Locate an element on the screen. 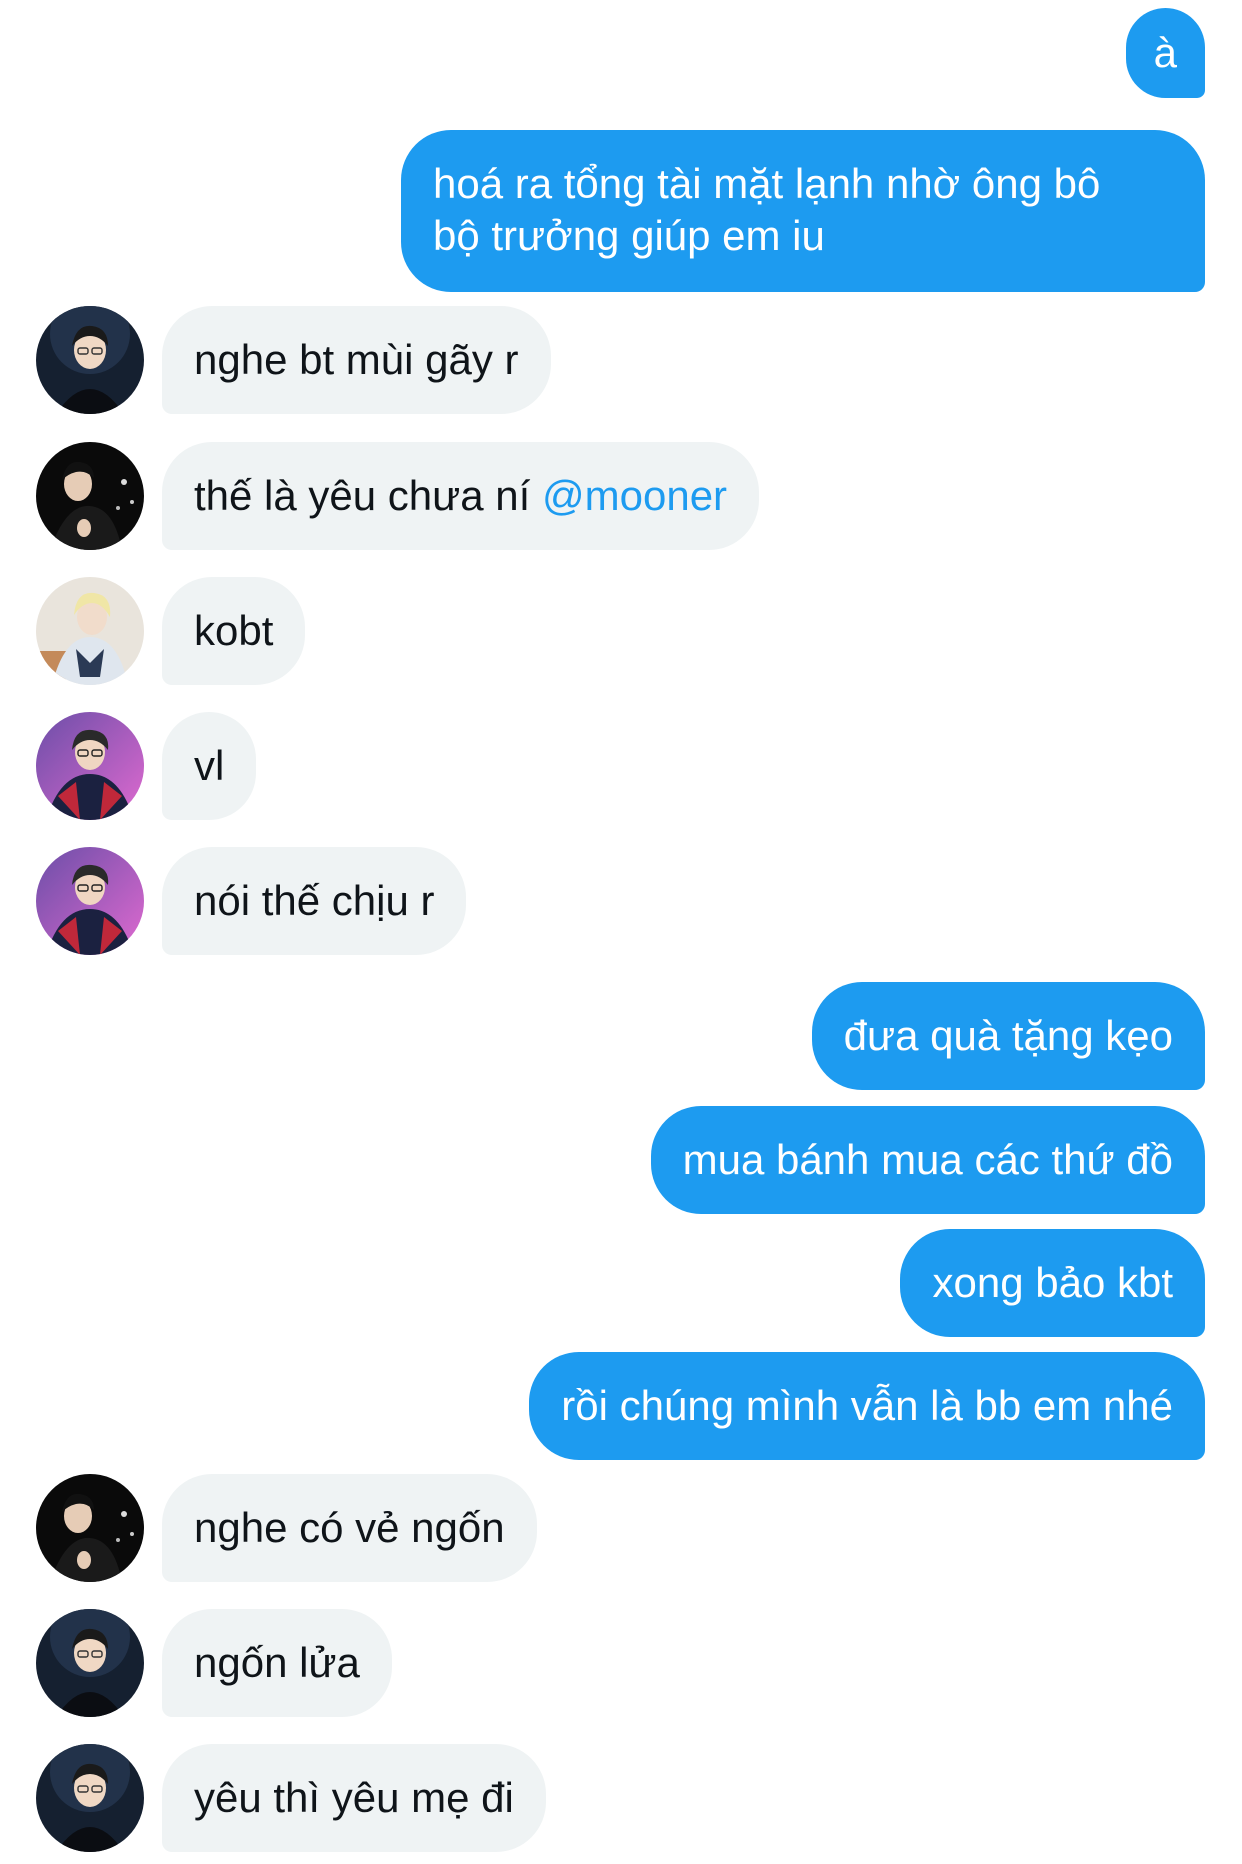 This screenshot has width=1242, height=1864. message-row-incoming: nghe bt mùi gãy r is located at coordinates (621, 360).